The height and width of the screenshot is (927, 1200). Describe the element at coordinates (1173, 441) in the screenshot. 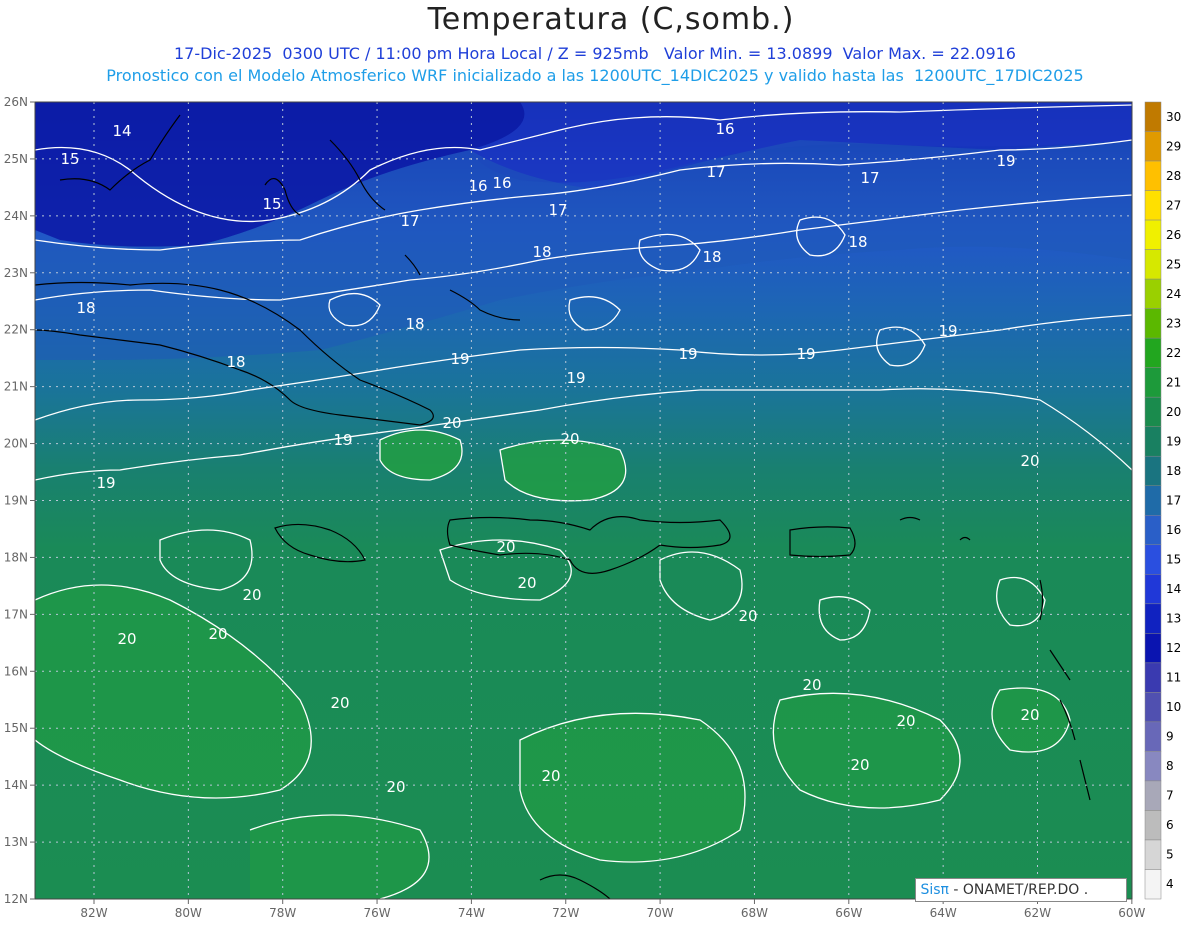

I see `colorbar-level-label: 19` at that location.